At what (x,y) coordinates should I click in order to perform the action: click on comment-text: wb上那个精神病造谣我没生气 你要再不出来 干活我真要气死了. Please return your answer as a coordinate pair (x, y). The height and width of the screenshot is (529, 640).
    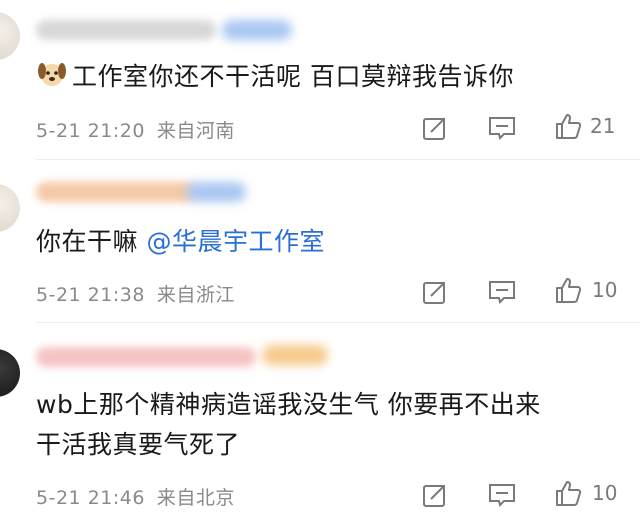
    Looking at the image, I should click on (328, 425).